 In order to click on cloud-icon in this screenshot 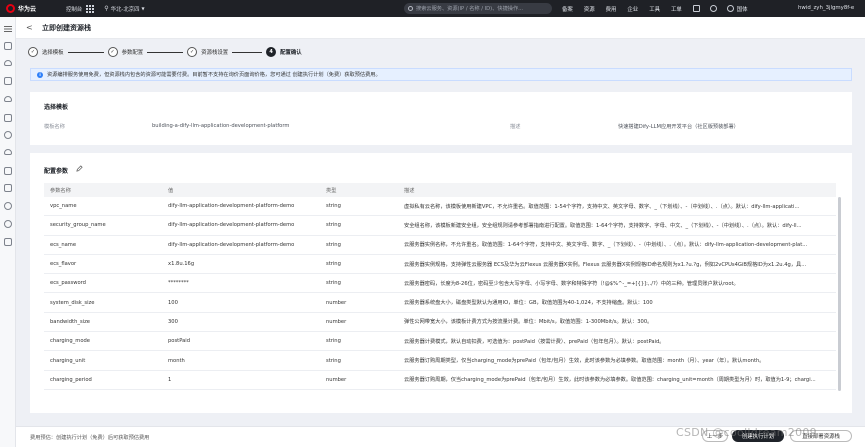, I will do `click(8, 99)`.